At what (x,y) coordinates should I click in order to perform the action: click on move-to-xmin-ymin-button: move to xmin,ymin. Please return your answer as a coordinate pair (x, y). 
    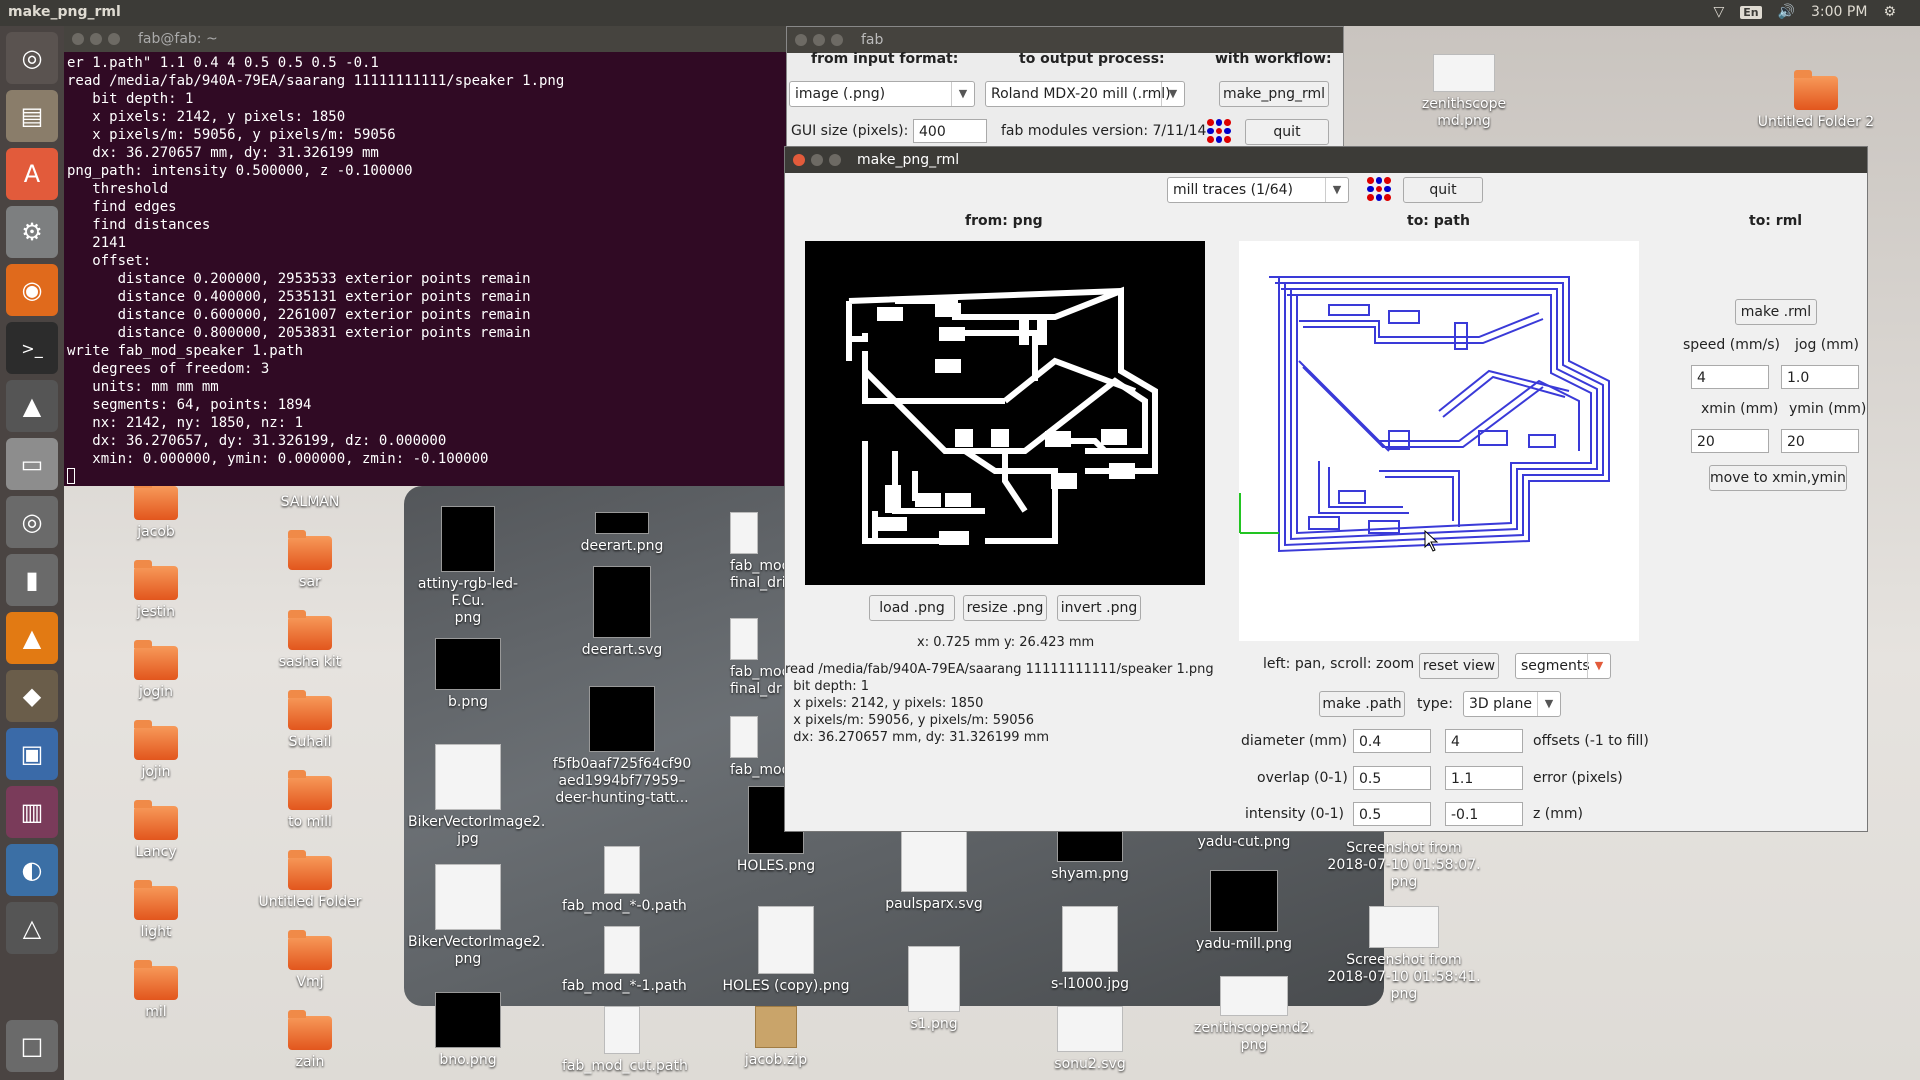
    Looking at the image, I should click on (1778, 478).